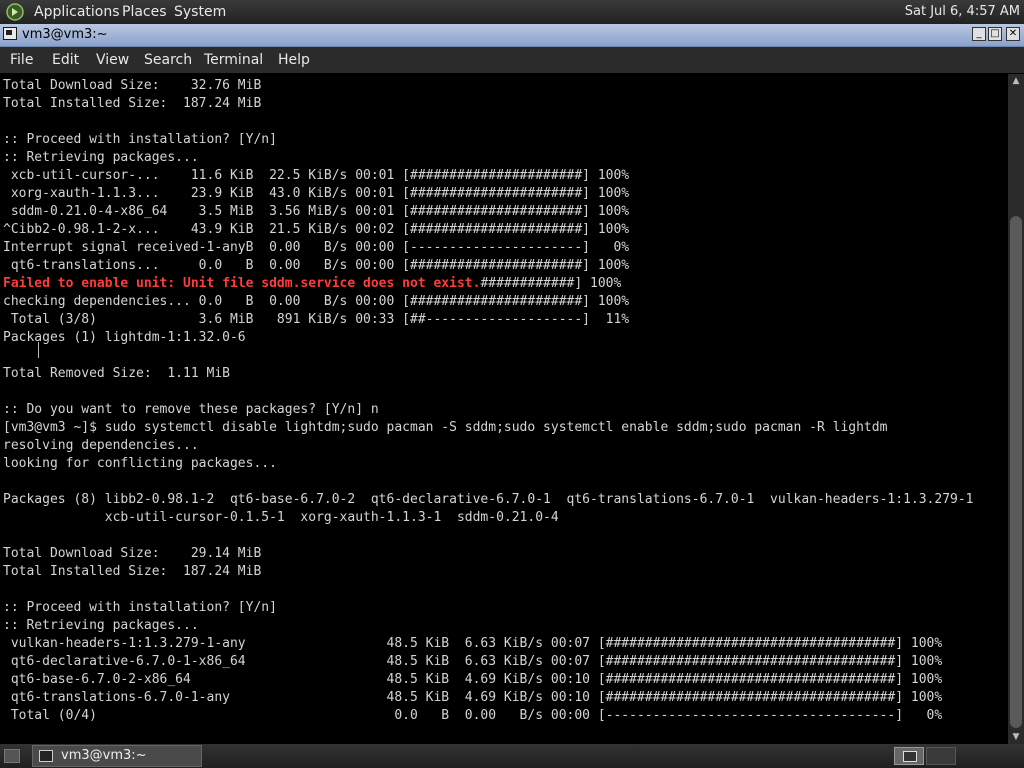 Image resolution: width=1024 pixels, height=768 pixels. I want to click on minimize-button: _, so click(979, 34).